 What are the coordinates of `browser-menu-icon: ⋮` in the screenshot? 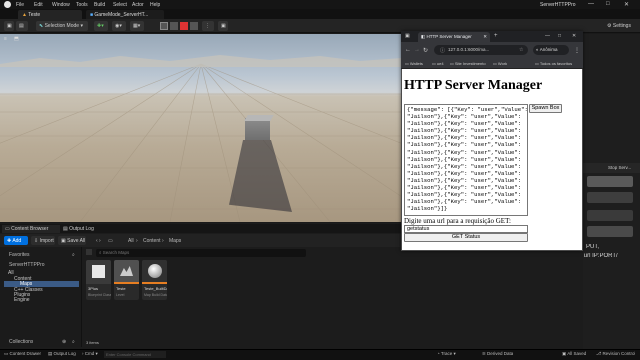 It's located at (577, 50).